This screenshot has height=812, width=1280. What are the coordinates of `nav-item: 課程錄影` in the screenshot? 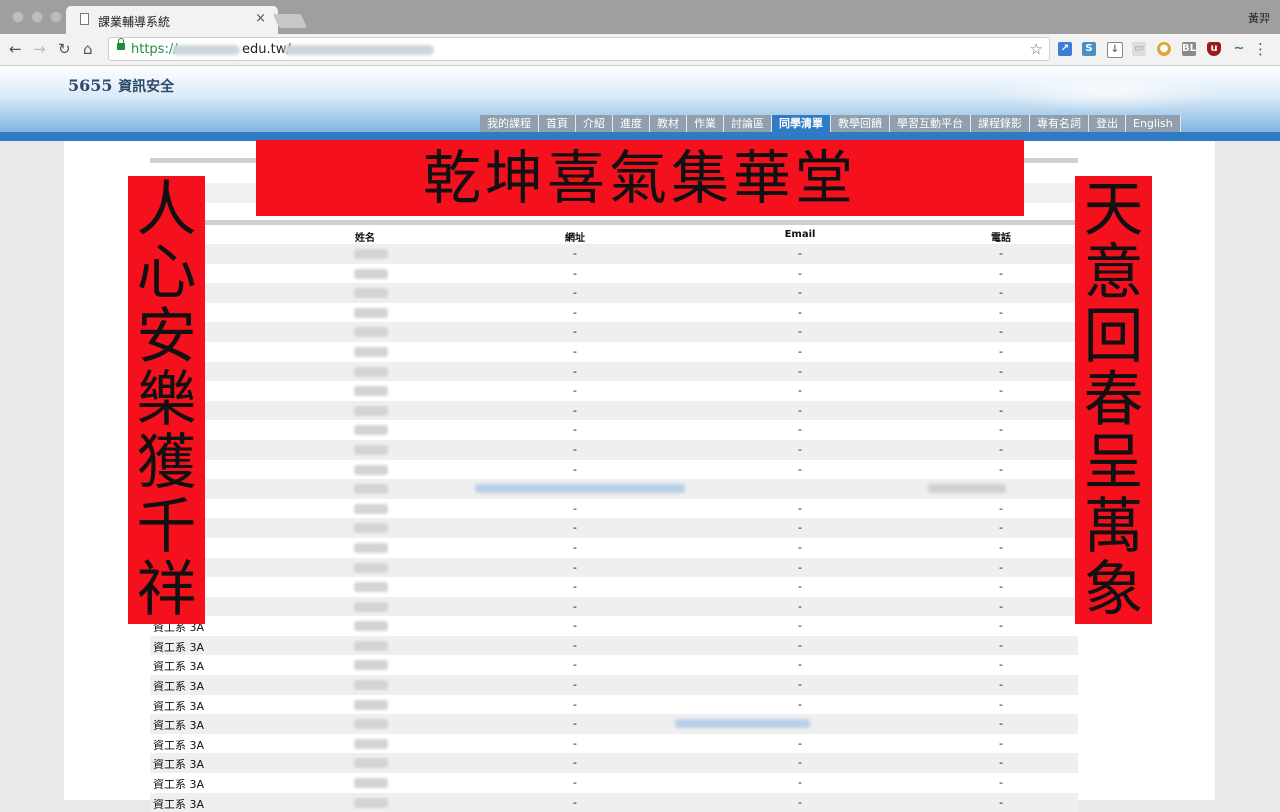 It's located at (1000, 123).